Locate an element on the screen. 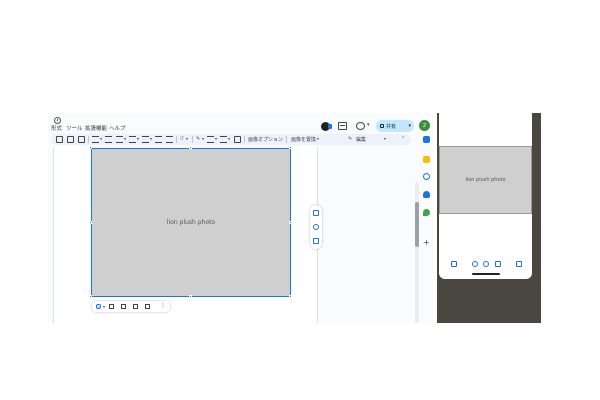  more-options-icon: ⋮ is located at coordinates (163, 305).